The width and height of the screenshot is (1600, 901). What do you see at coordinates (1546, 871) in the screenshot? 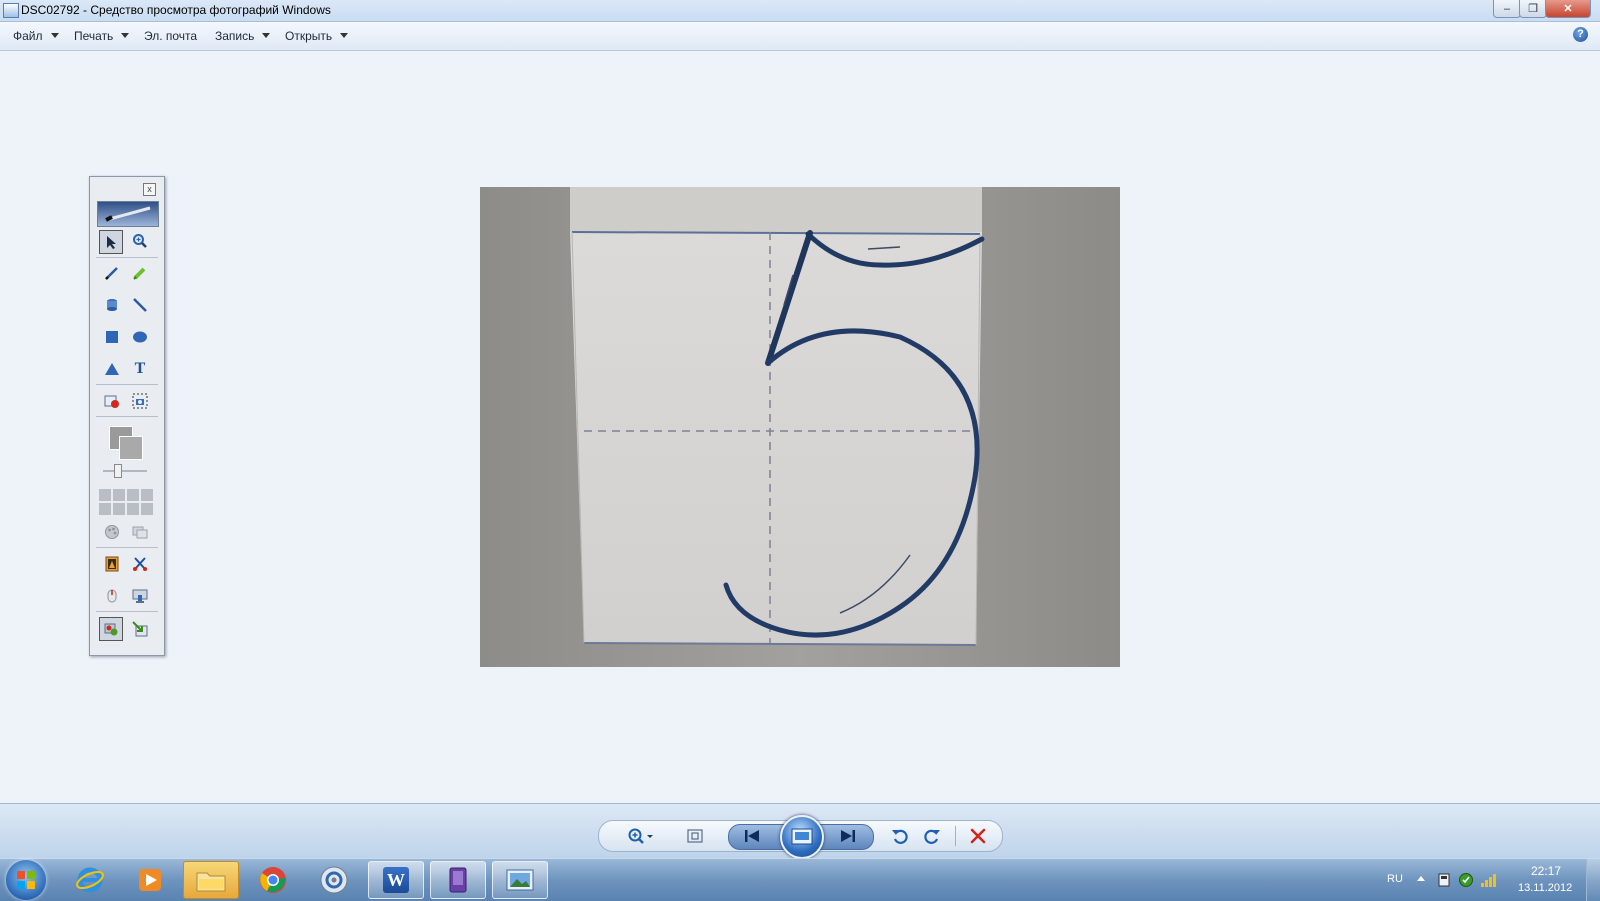
I see `clock-time: 22:17` at bounding box center [1546, 871].